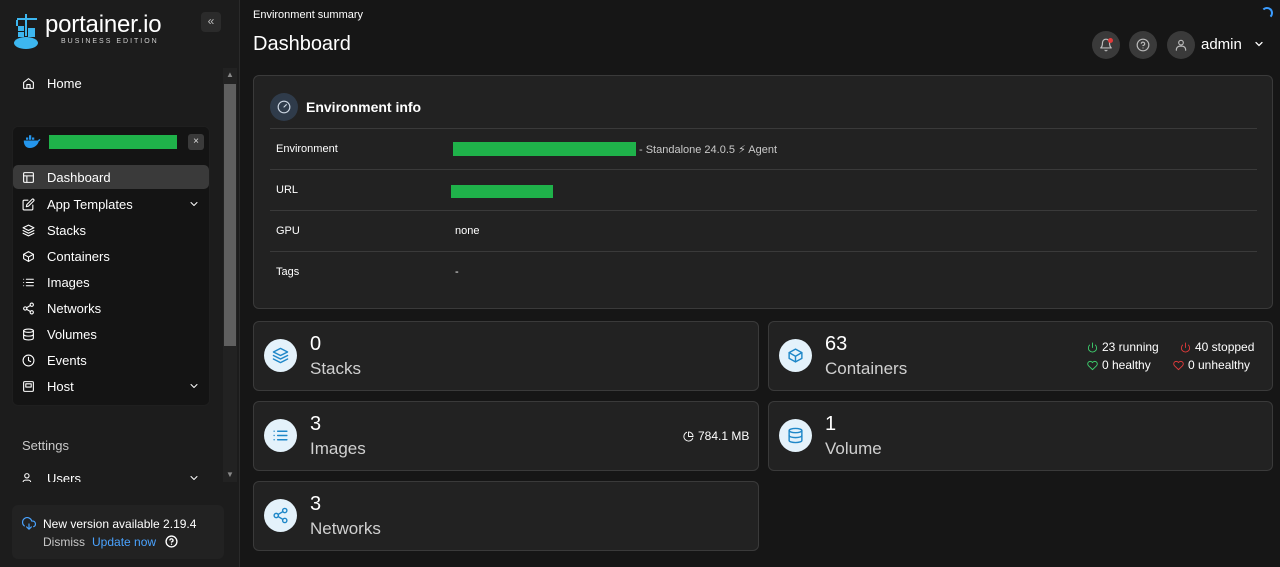 Image resolution: width=1280 pixels, height=567 pixels. I want to click on dismiss-link: Dismiss, so click(64, 542).